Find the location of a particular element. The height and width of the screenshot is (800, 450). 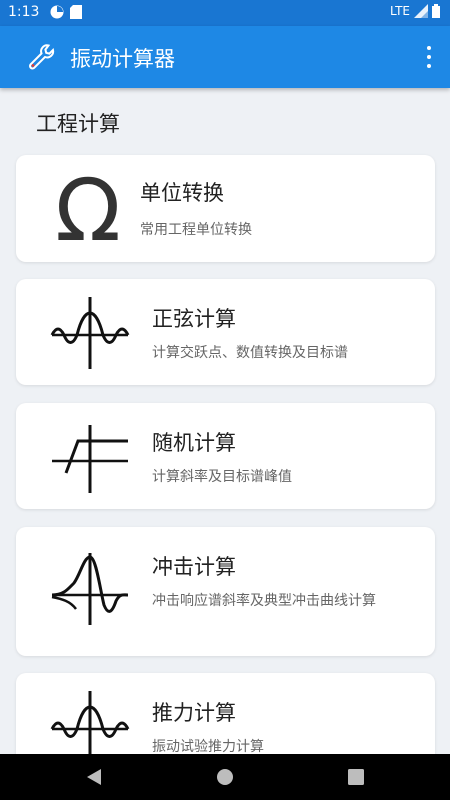

recents-icon is located at coordinates (356, 777).